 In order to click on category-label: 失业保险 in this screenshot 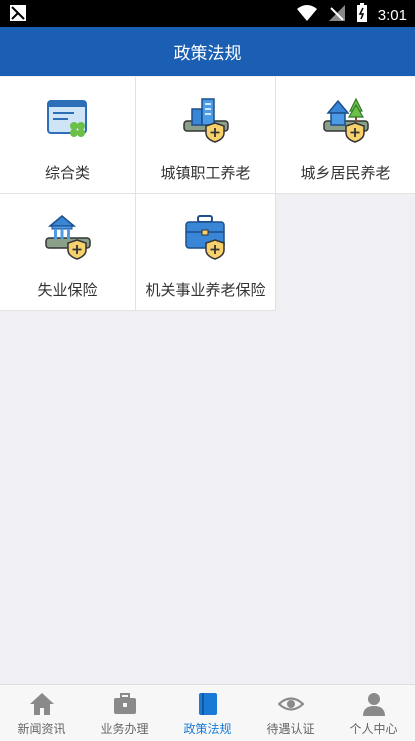, I will do `click(67, 290)`.